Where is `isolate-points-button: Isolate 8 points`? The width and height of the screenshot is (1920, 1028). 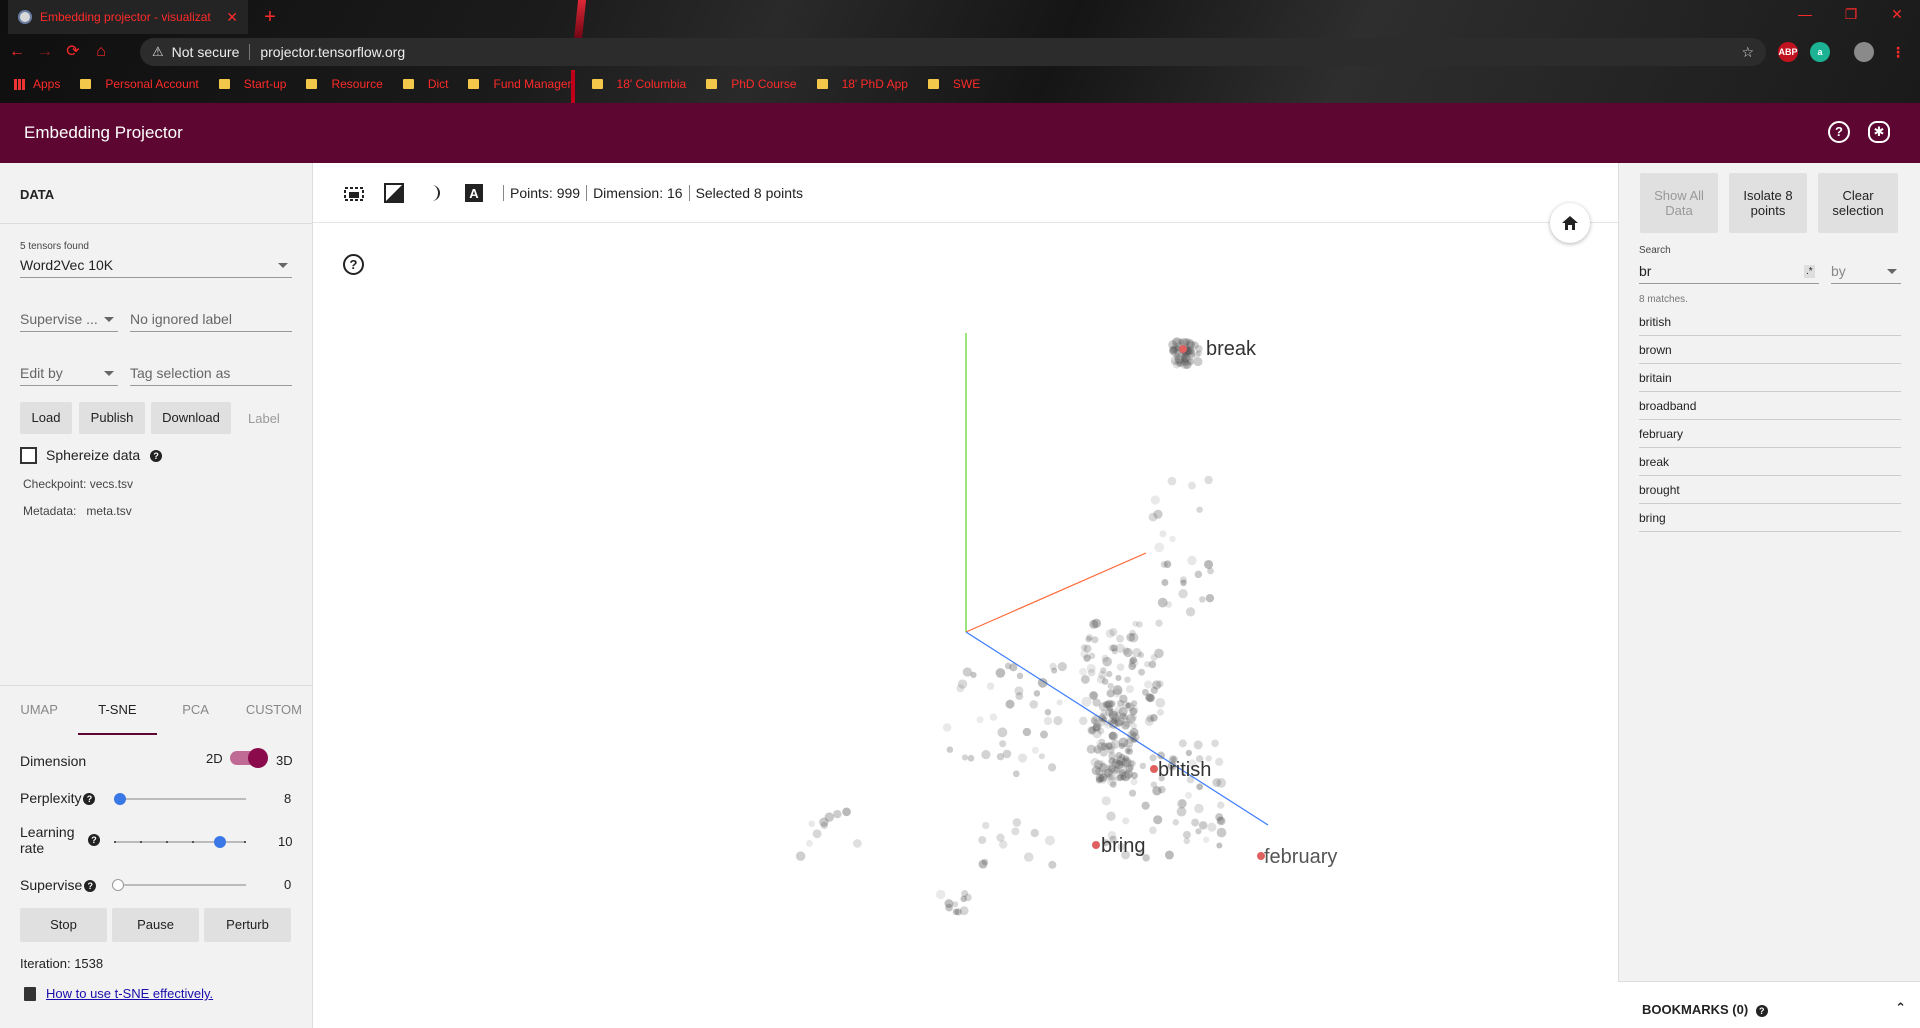
isolate-points-button: Isolate 8 points is located at coordinates (1768, 203).